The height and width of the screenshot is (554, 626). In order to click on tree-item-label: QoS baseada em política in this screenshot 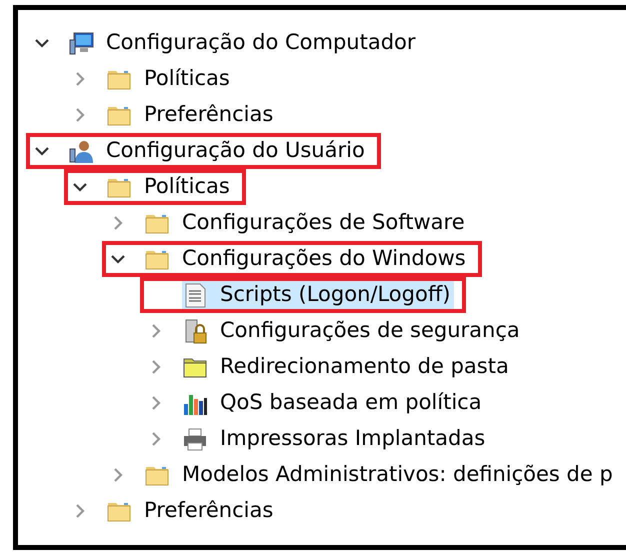, I will do `click(351, 403)`.